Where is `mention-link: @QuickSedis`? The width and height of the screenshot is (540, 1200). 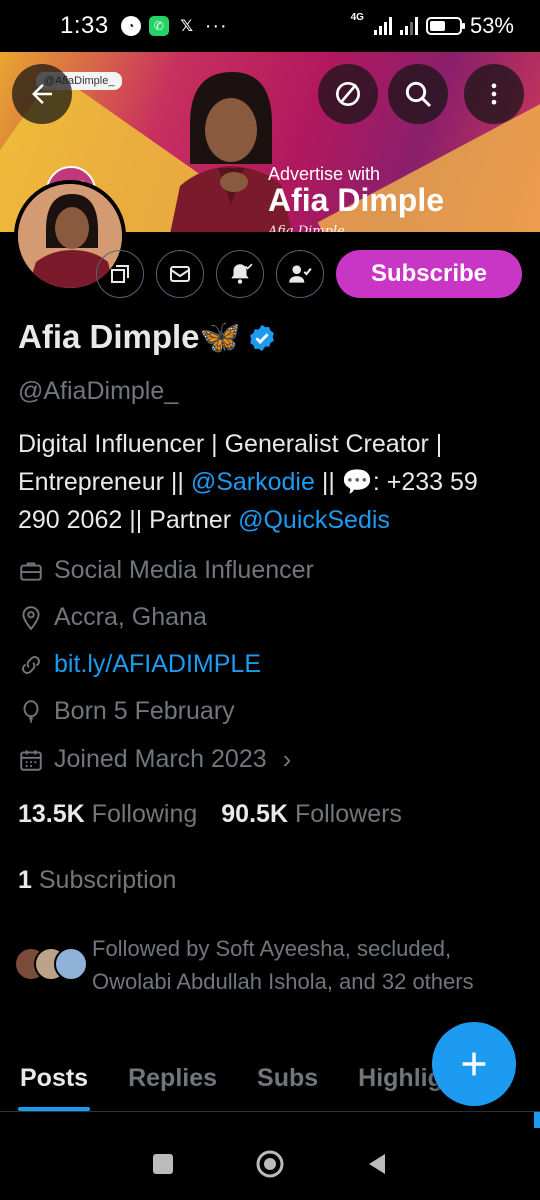
mention-link: @QuickSedis is located at coordinates (314, 520).